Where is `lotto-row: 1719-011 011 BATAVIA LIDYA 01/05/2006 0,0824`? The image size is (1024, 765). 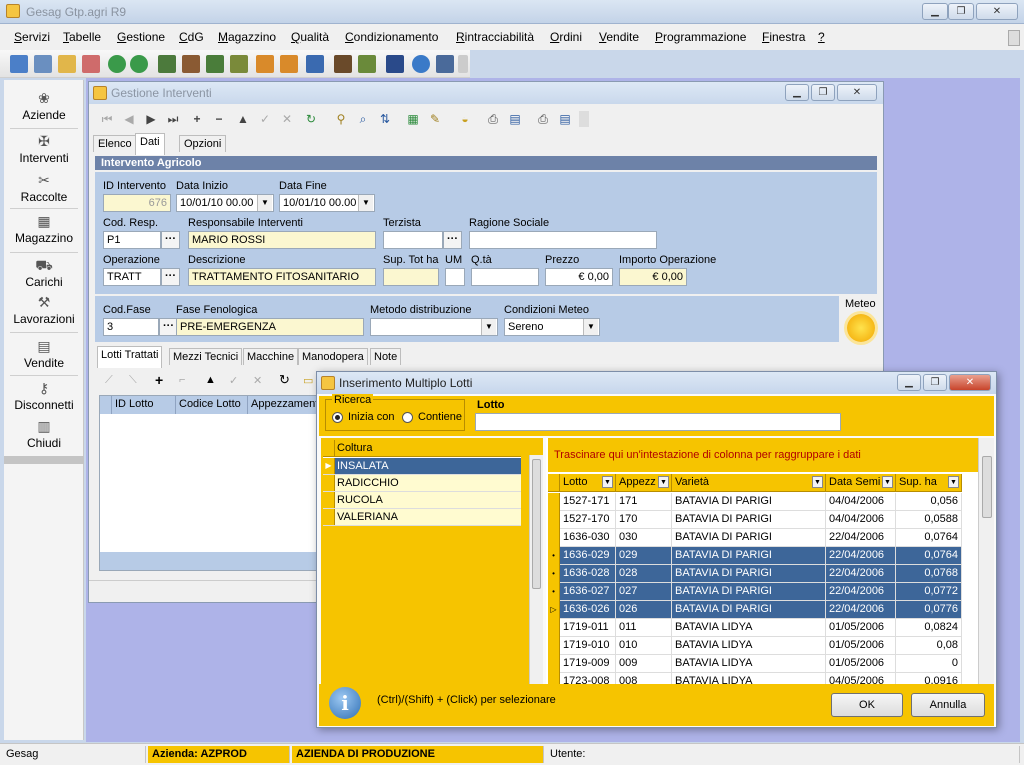
lotto-row: 1719-011 011 BATAVIA LIDYA 01/05/2006 0,0824 is located at coordinates (755, 628).